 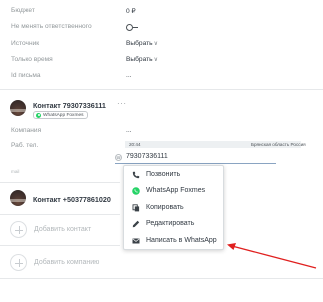 I want to click on menu-item-whatsapp-foxmes: WhatsApp Foxmes, so click(x=173, y=191).